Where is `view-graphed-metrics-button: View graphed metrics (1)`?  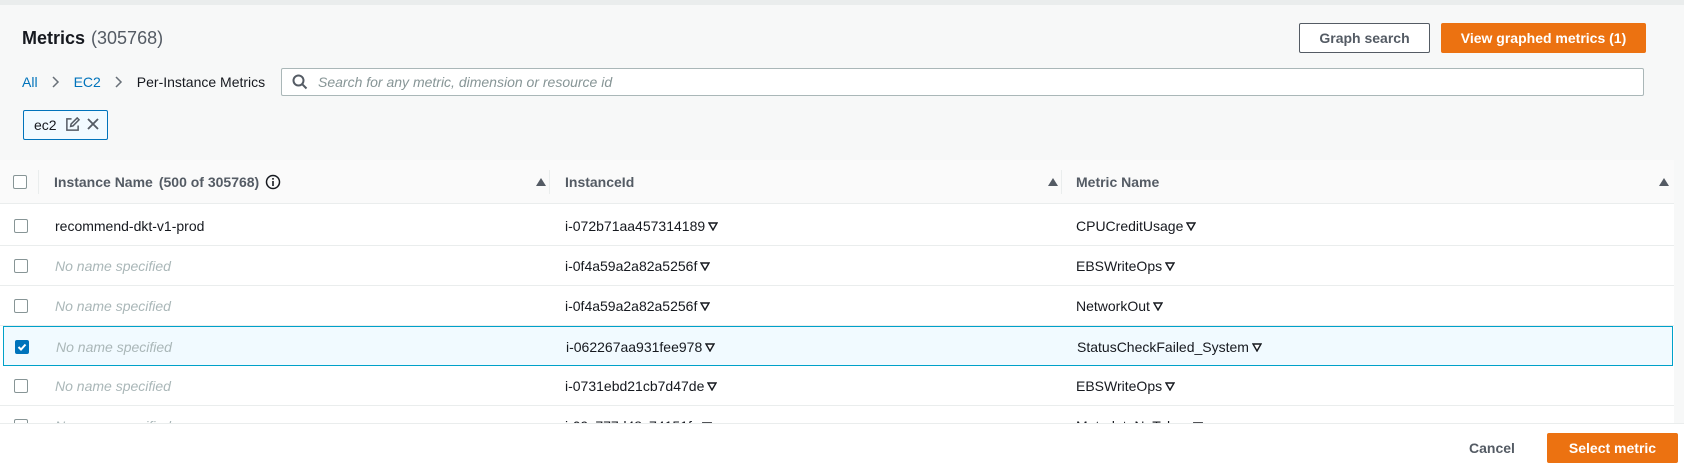 view-graphed-metrics-button: View graphed metrics (1) is located at coordinates (1543, 38).